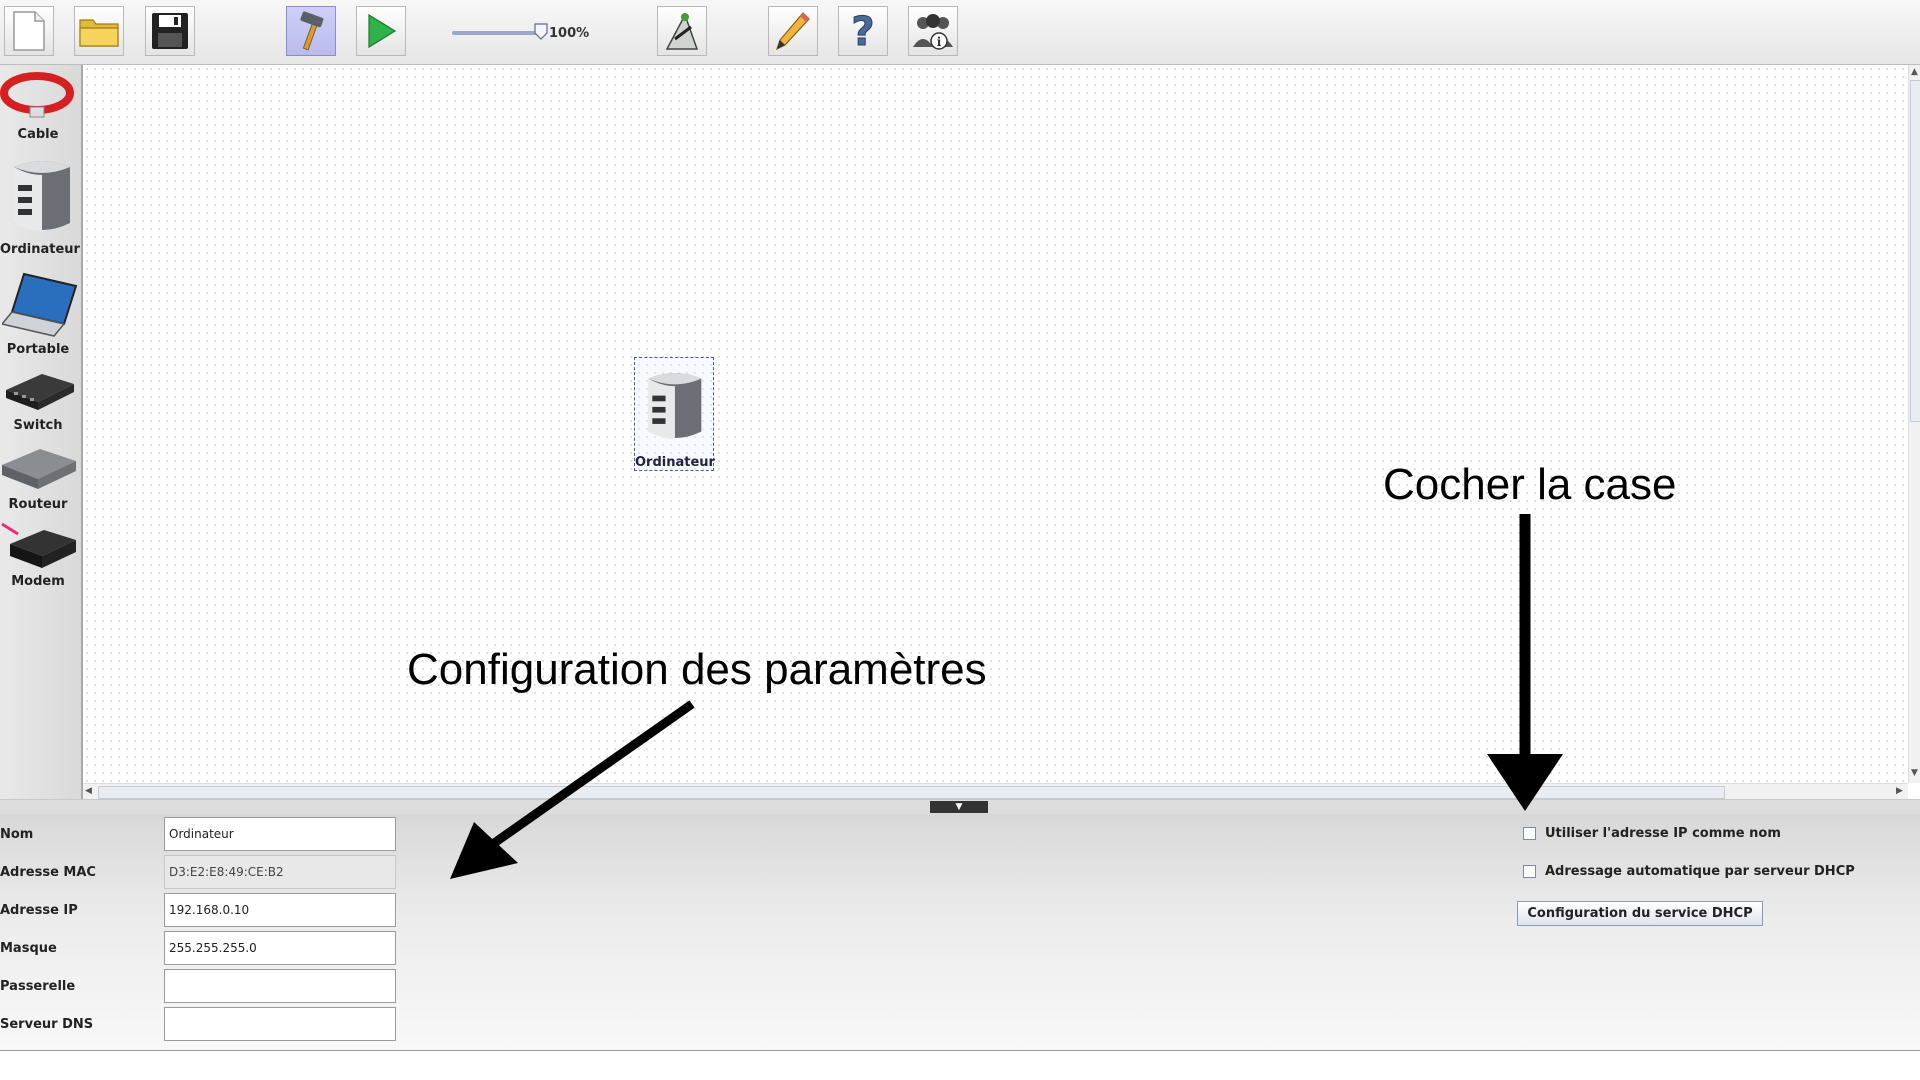  I want to click on name-field, so click(280, 834).